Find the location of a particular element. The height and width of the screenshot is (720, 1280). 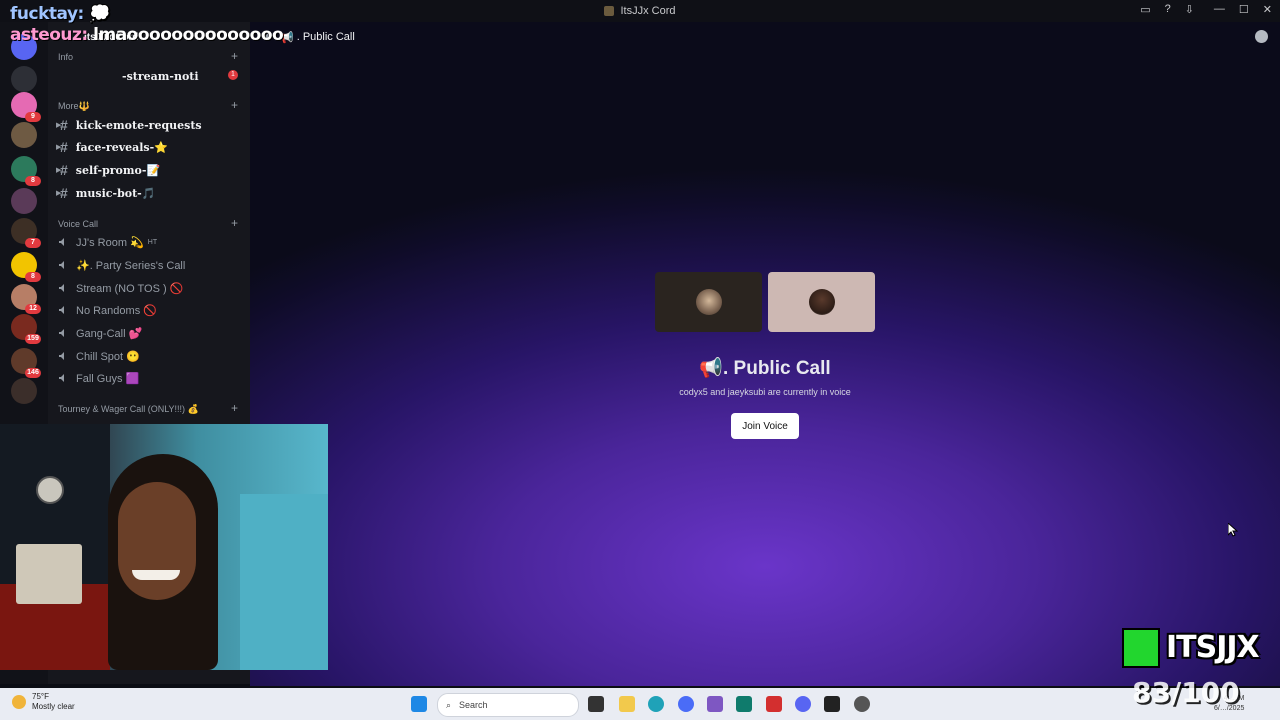

weather-widget: 75°F Mostly clear is located at coordinates (43, 702).